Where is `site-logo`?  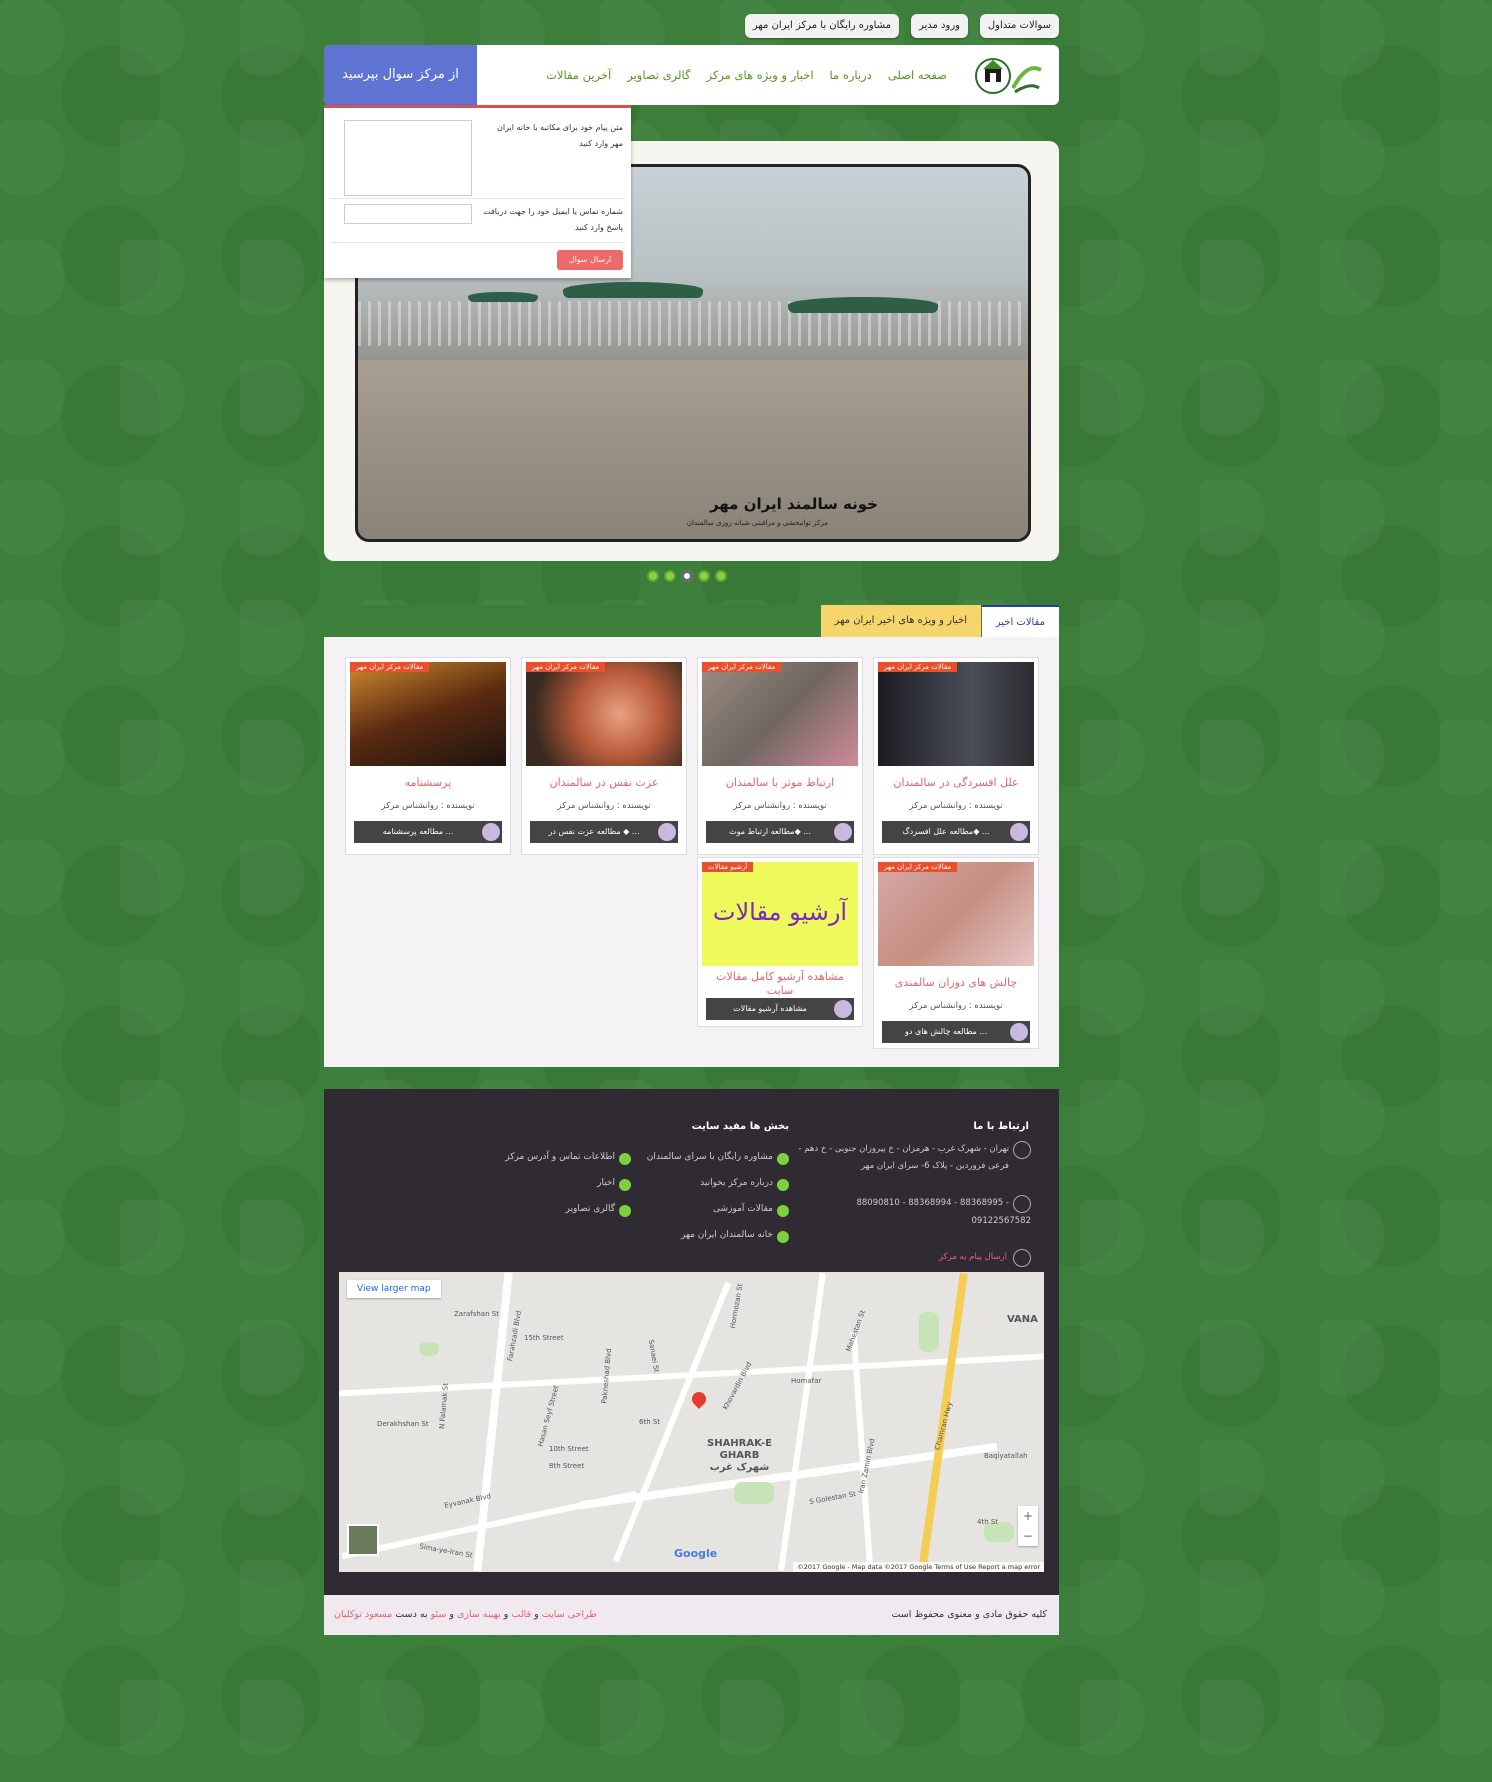
site-logo is located at coordinates (1010, 76).